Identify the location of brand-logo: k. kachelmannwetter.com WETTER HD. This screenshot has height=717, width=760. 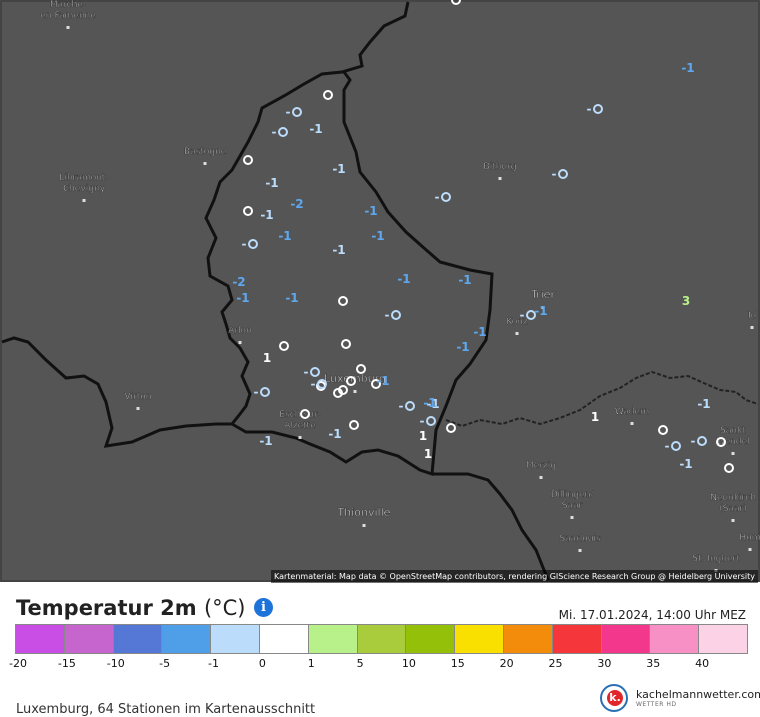
(680, 698).